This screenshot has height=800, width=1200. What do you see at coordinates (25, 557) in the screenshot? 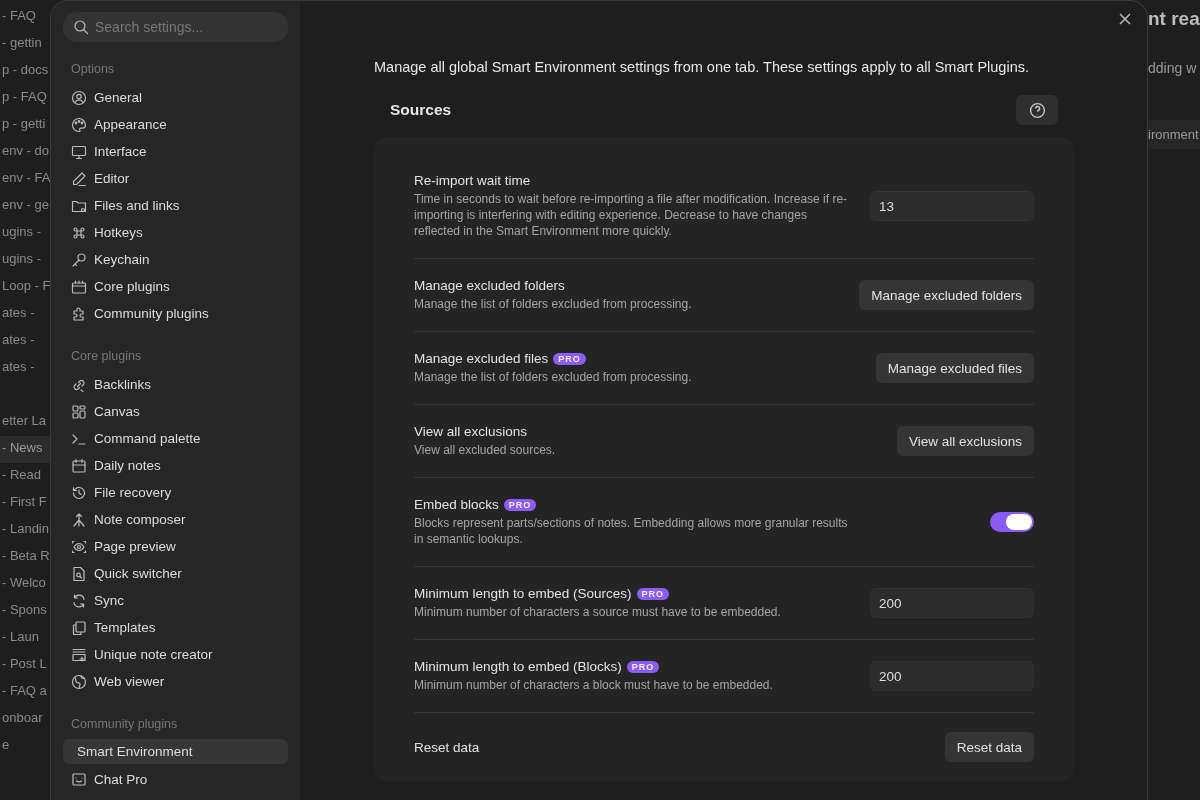
I see `note-item: - Beta R` at bounding box center [25, 557].